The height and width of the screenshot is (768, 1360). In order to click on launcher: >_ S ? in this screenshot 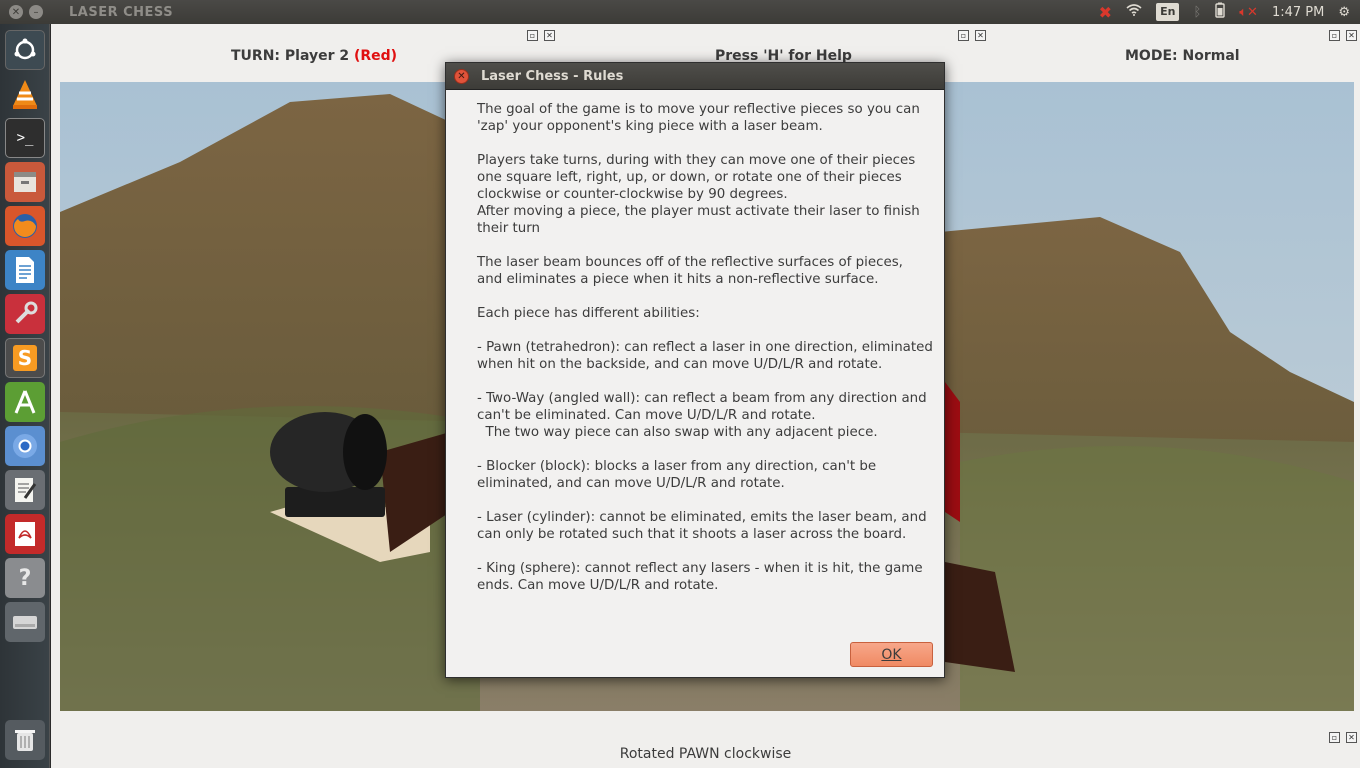, I will do `click(25, 396)`.